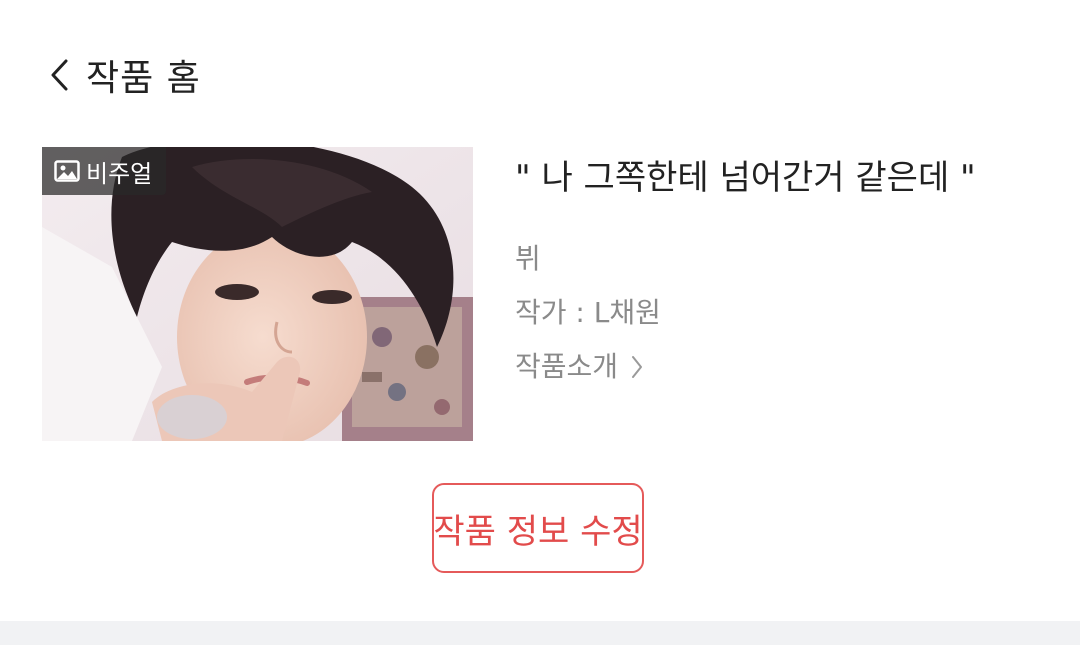 The height and width of the screenshot is (645, 1080). I want to click on edit-work-info-label: 작품 정보 수정, so click(538, 531).